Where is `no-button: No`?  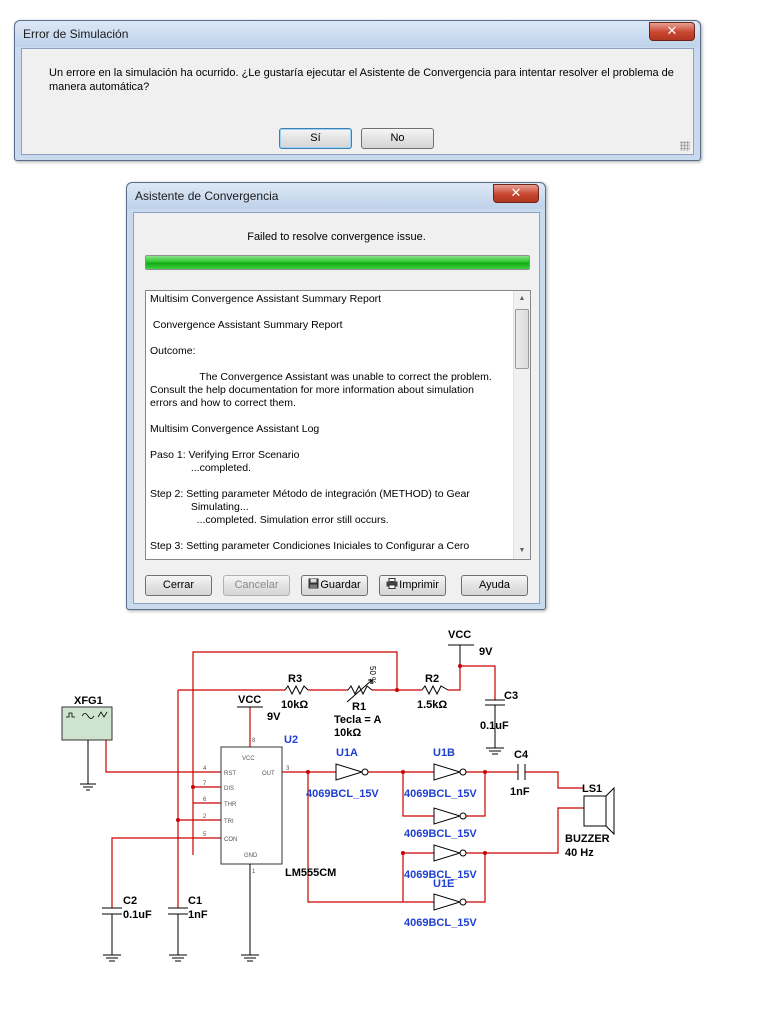
no-button: No is located at coordinates (397, 138).